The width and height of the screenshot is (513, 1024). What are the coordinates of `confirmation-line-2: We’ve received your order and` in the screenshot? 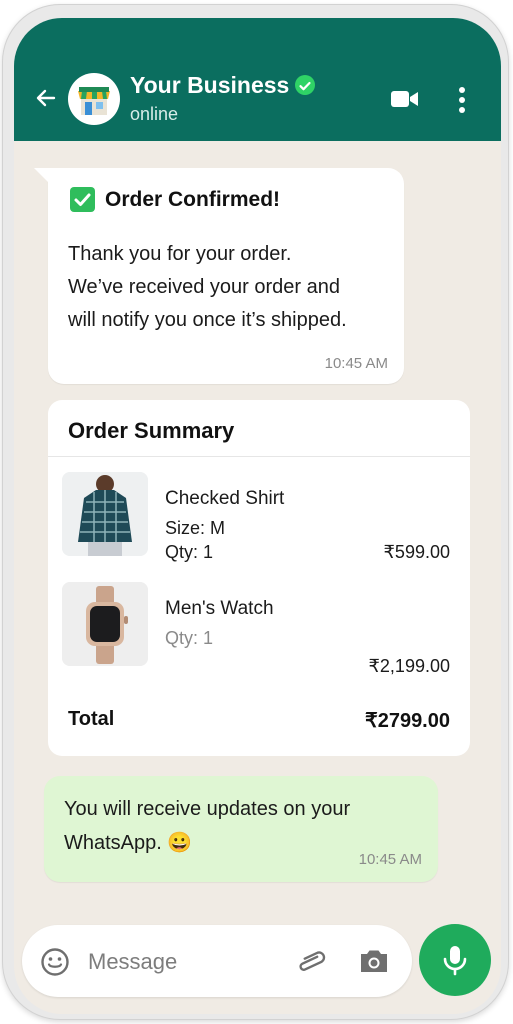 It's located at (204, 287).